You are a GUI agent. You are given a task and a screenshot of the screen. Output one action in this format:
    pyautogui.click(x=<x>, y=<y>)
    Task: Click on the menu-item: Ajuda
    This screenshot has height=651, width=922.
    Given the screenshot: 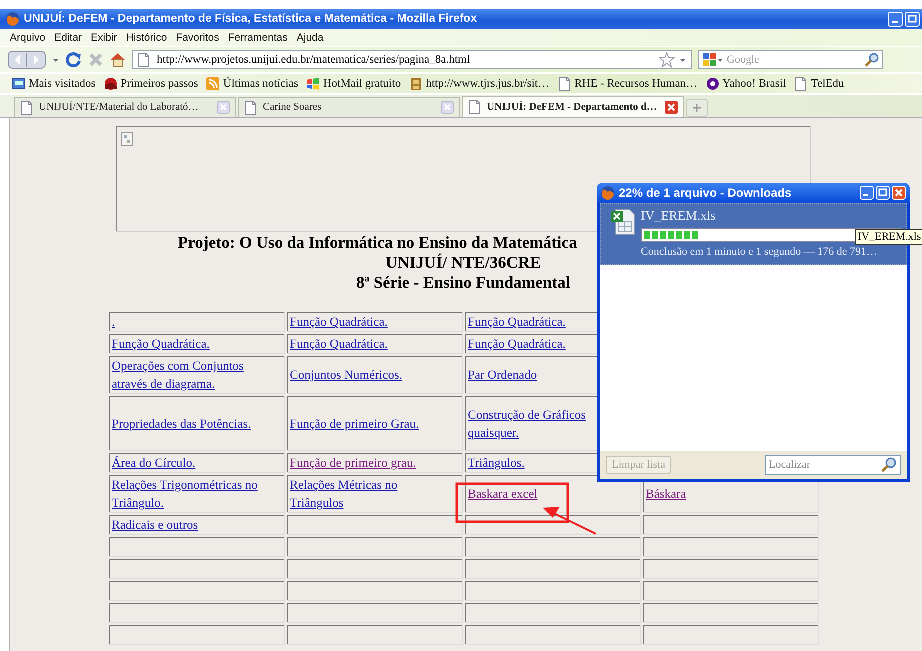 What is the action you would take?
    pyautogui.click(x=310, y=38)
    